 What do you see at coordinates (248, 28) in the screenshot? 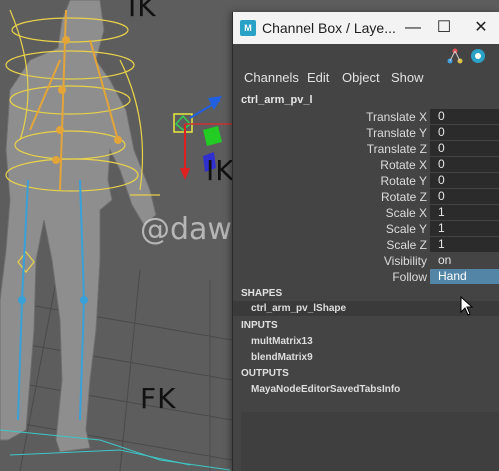
I see `maya-app-icon: M` at bounding box center [248, 28].